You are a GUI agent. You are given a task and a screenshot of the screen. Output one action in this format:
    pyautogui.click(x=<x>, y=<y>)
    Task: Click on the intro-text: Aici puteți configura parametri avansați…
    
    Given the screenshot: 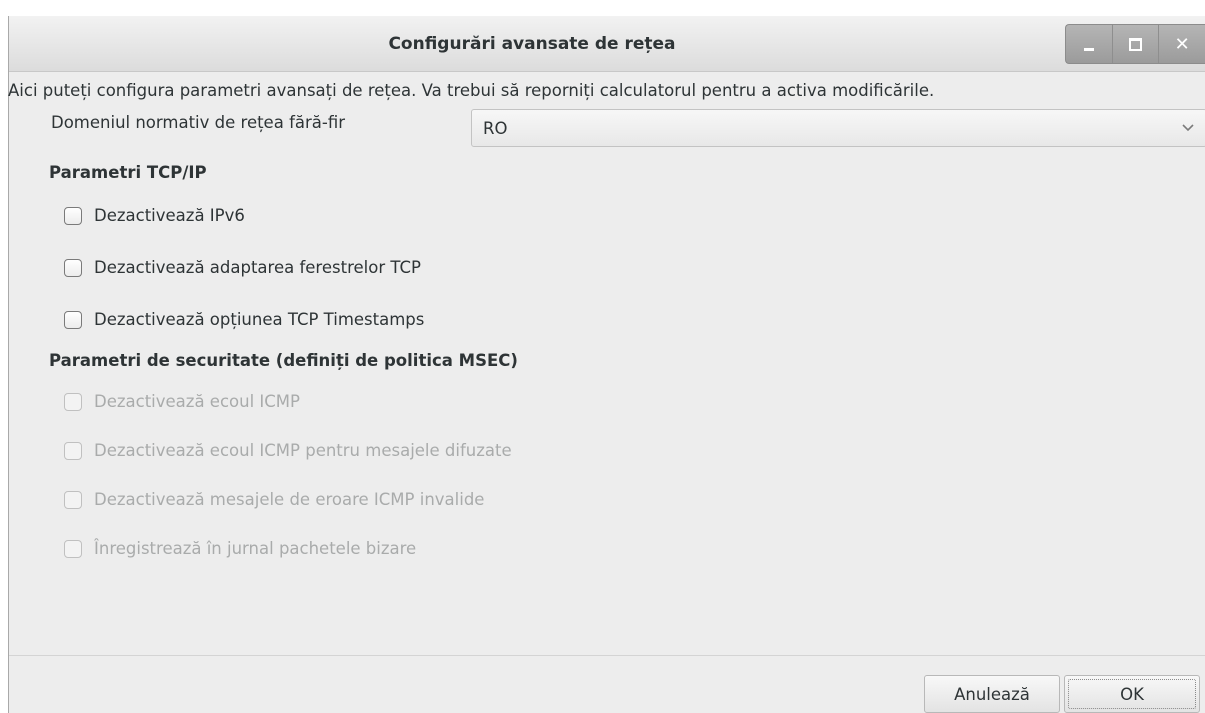 What is the action you would take?
    pyautogui.click(x=471, y=90)
    